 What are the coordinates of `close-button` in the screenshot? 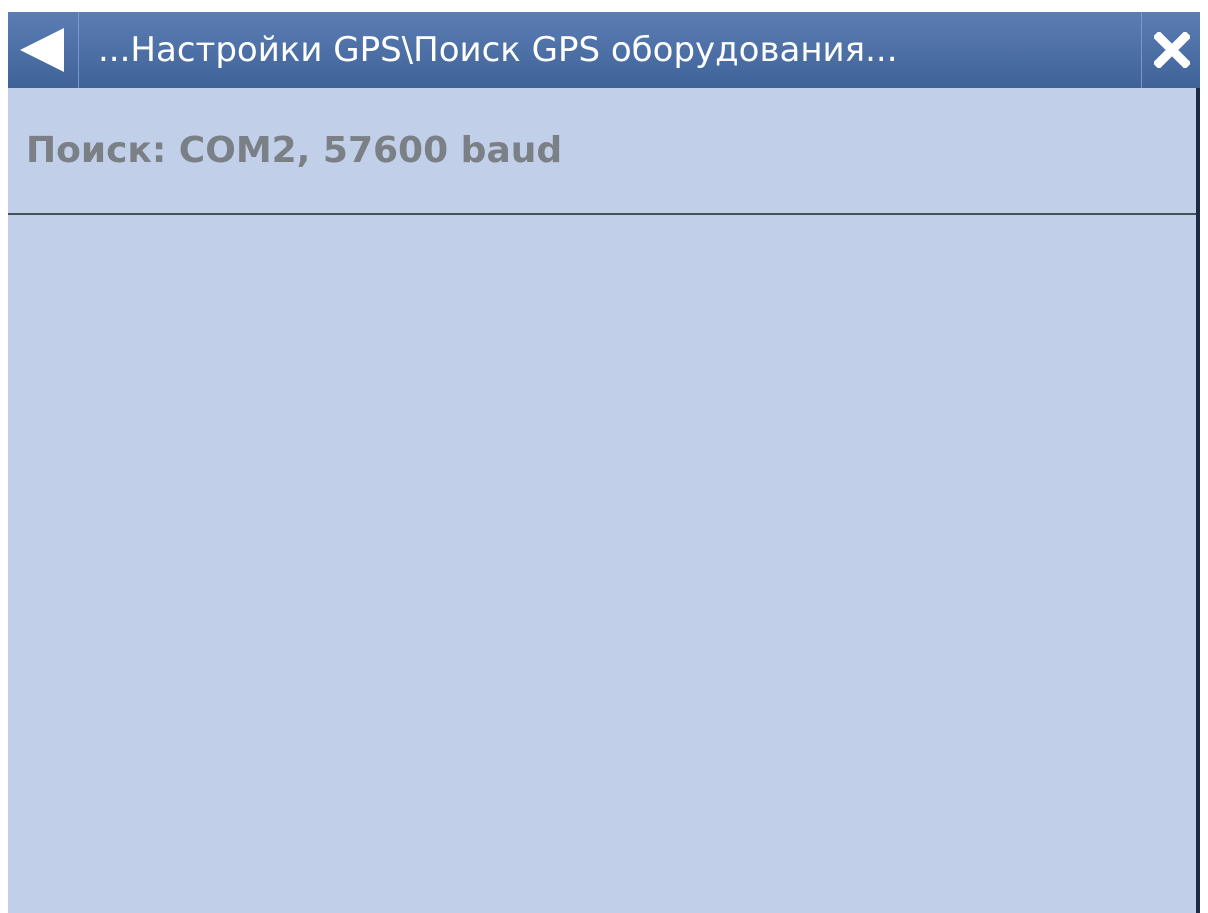 It's located at (1170, 50).